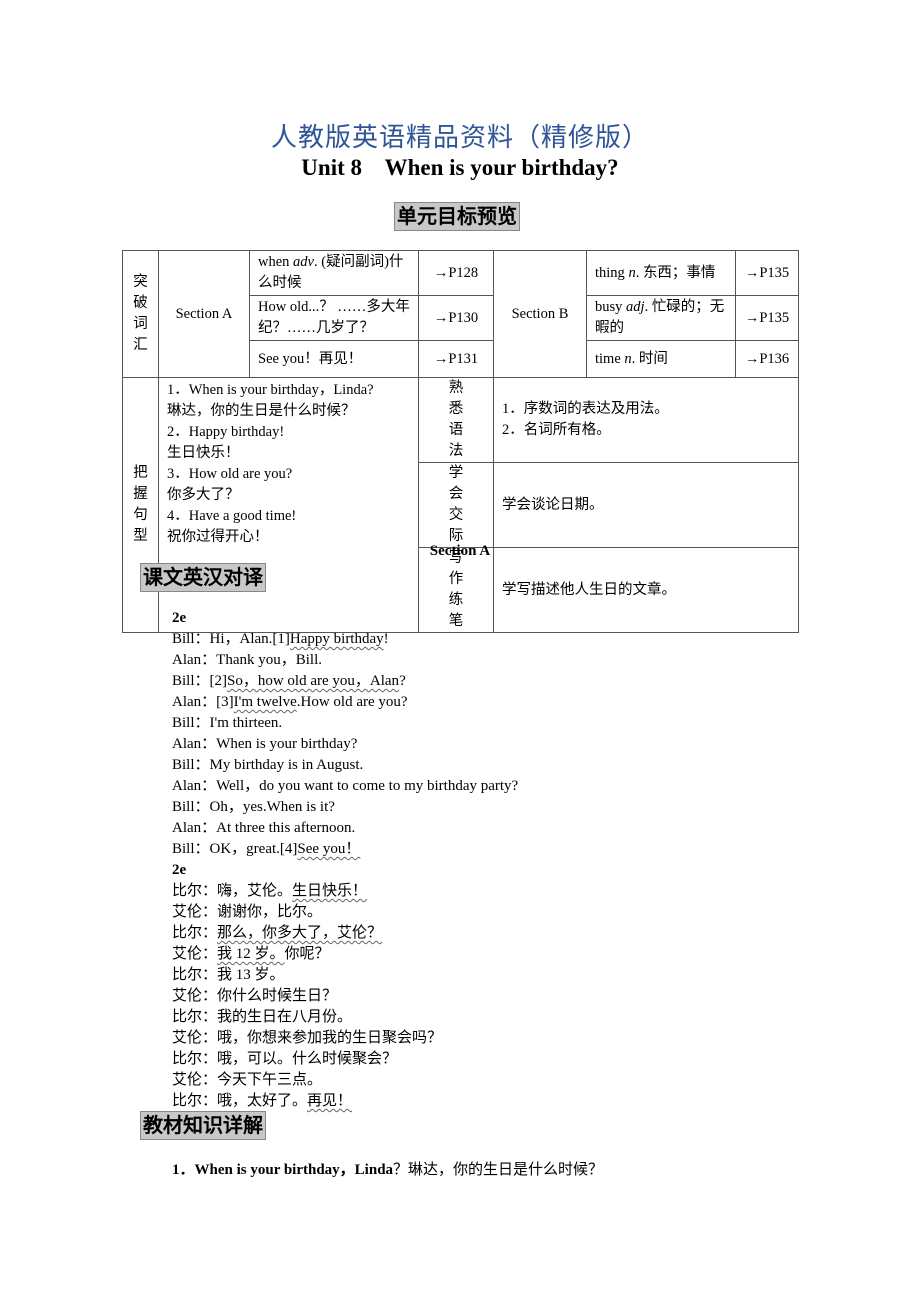 The height and width of the screenshot is (1302, 920). Describe the element at coordinates (767, 359) in the screenshot. I see `page-ref: →P136` at that location.